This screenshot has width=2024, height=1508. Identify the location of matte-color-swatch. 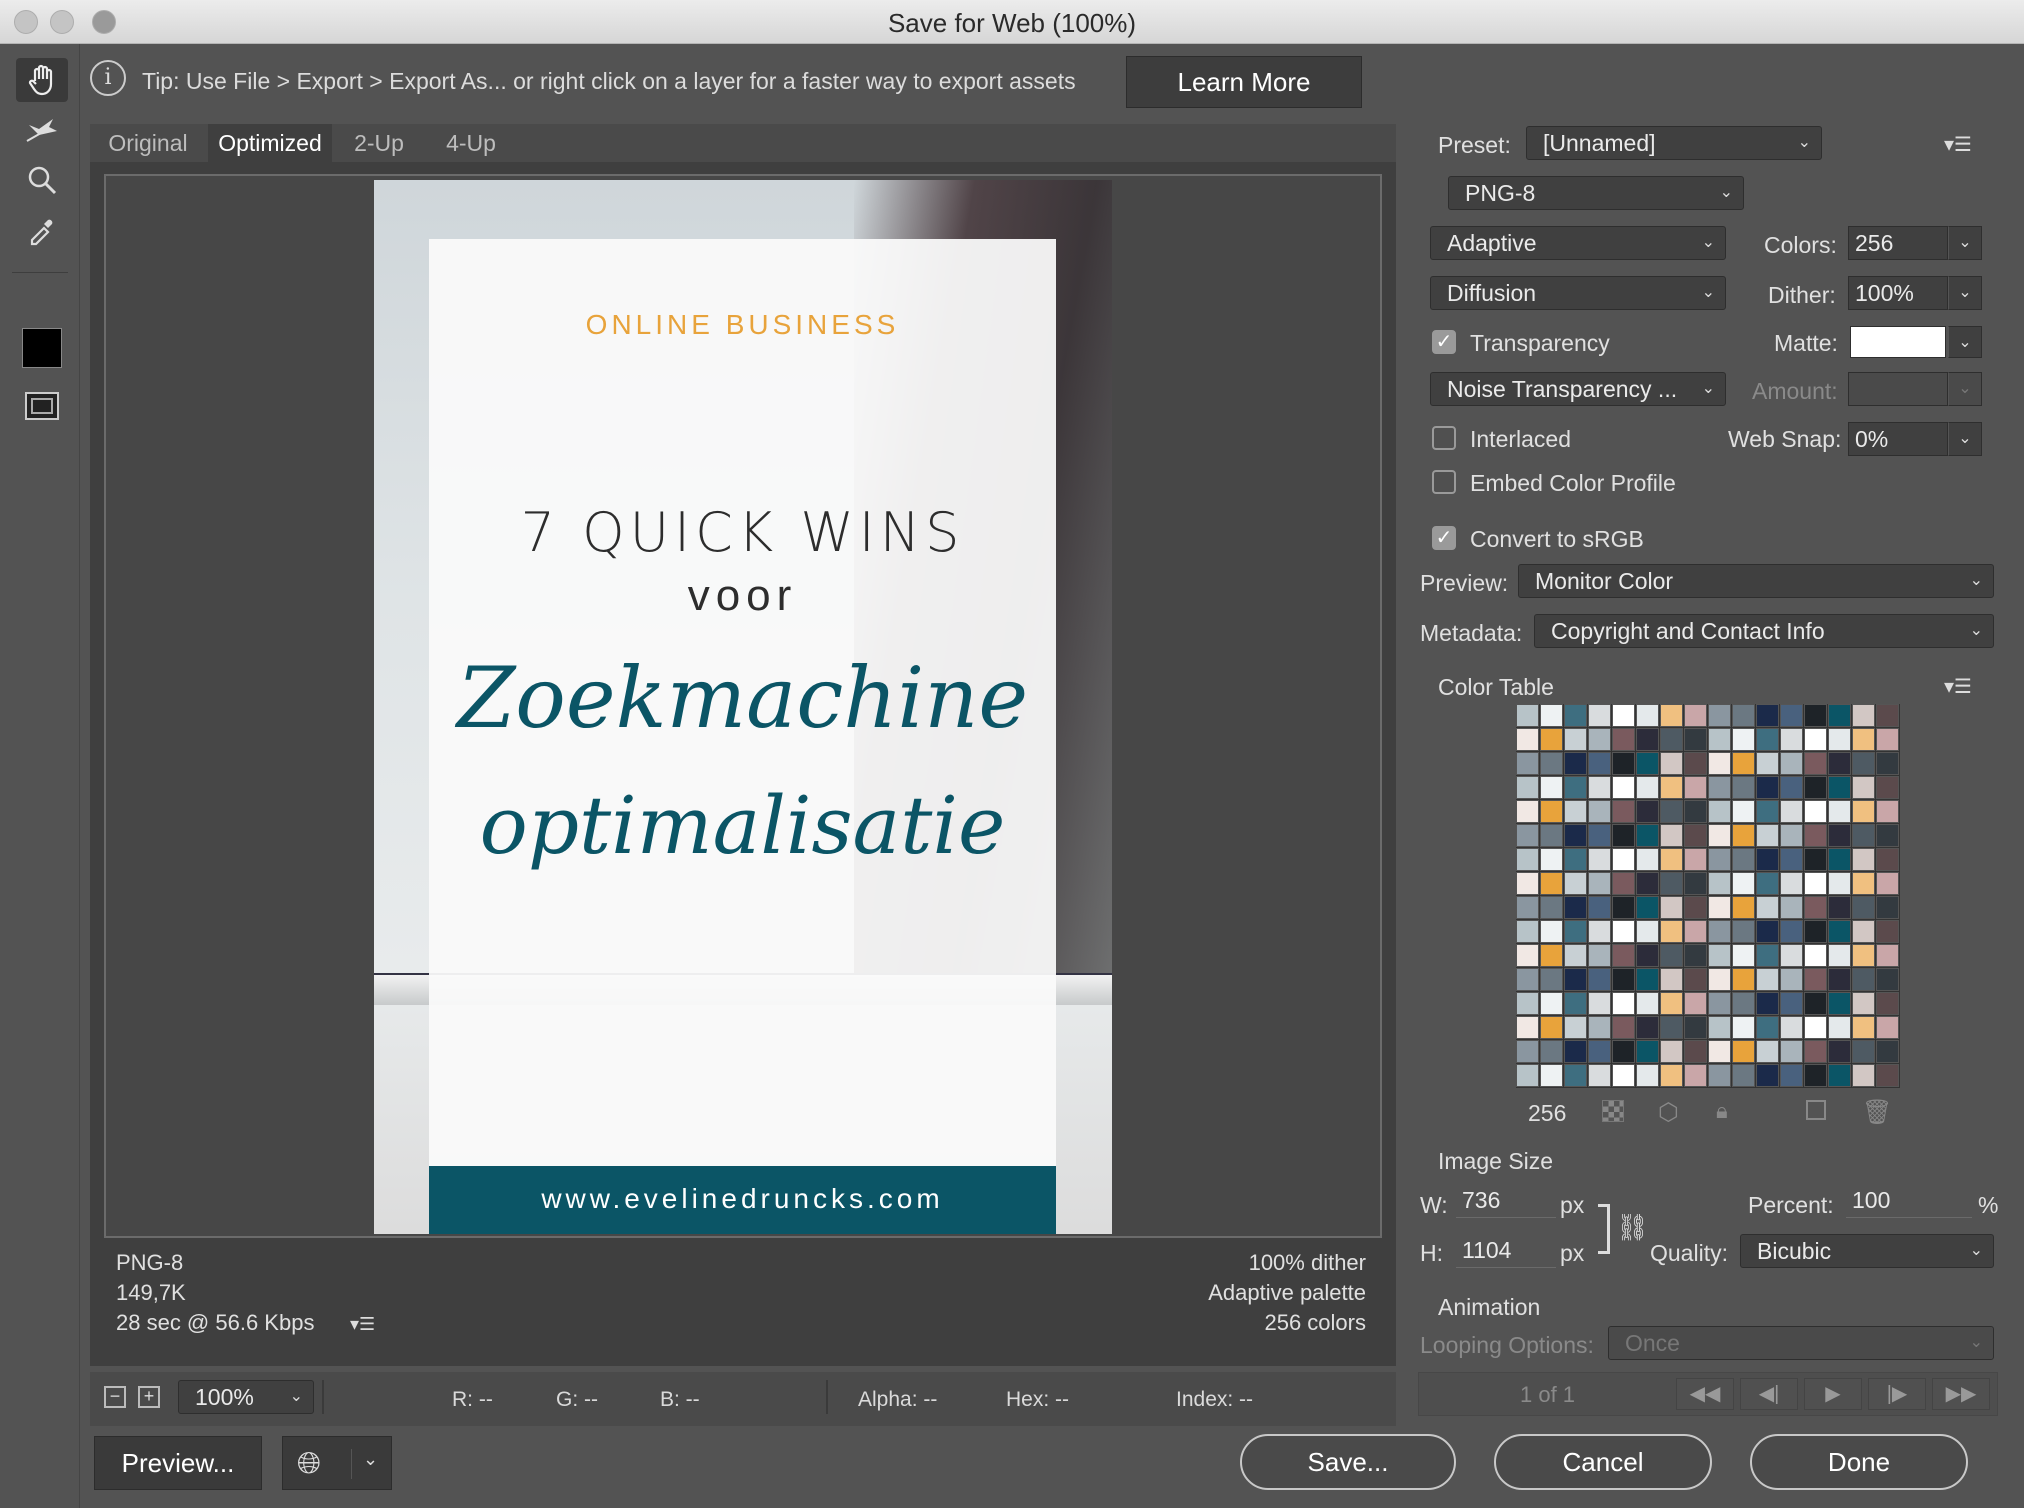
(1898, 342).